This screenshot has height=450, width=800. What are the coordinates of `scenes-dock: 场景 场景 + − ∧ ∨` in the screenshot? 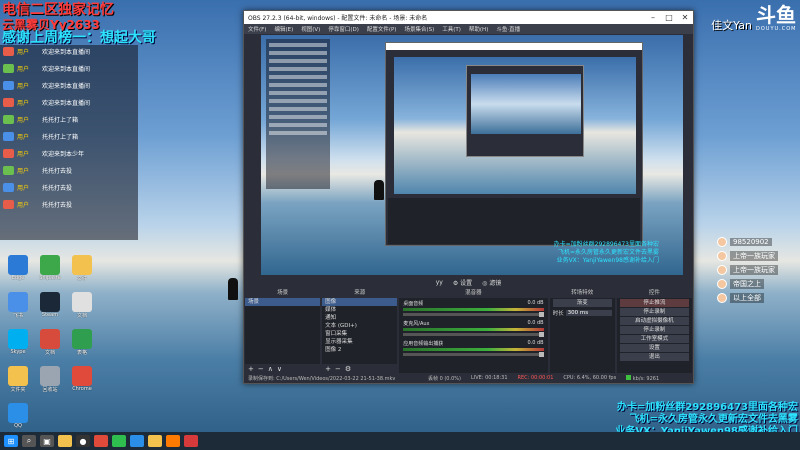 It's located at (283, 331).